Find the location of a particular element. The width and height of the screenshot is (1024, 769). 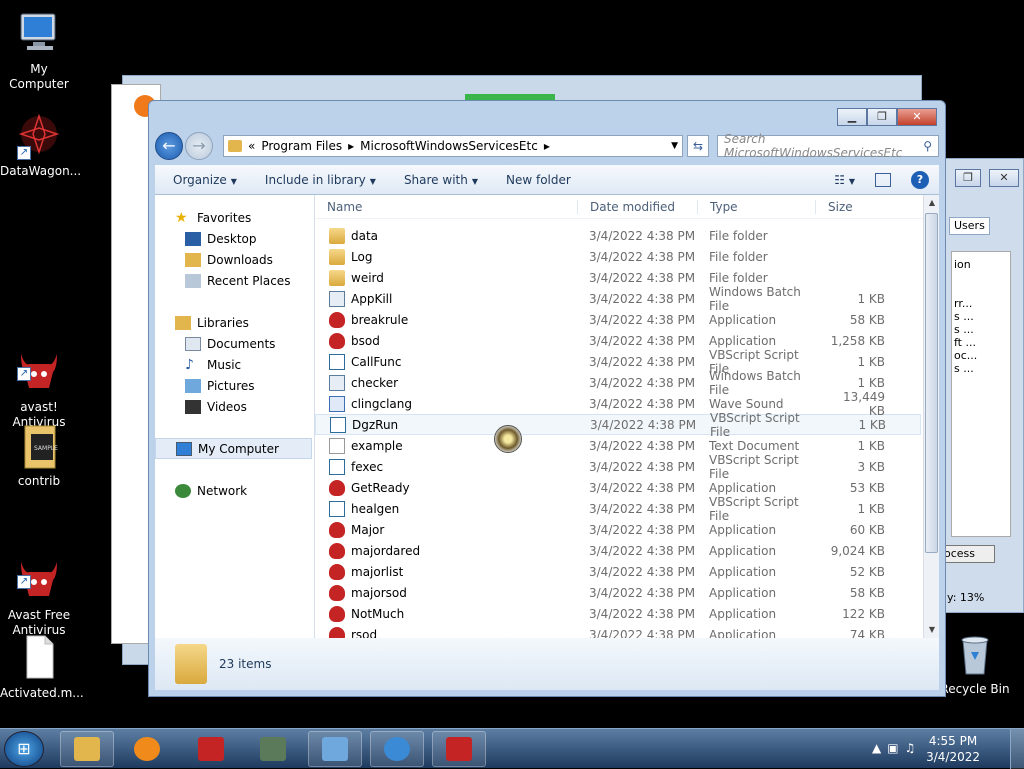

file-name-cell: Major is located at coordinates (446, 529).